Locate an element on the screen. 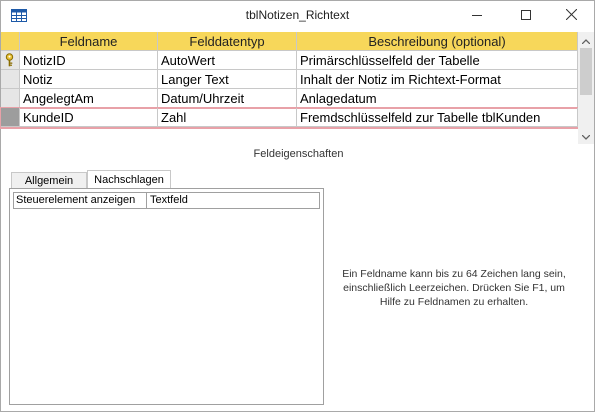  maximize-icon is located at coordinates (526, 16).